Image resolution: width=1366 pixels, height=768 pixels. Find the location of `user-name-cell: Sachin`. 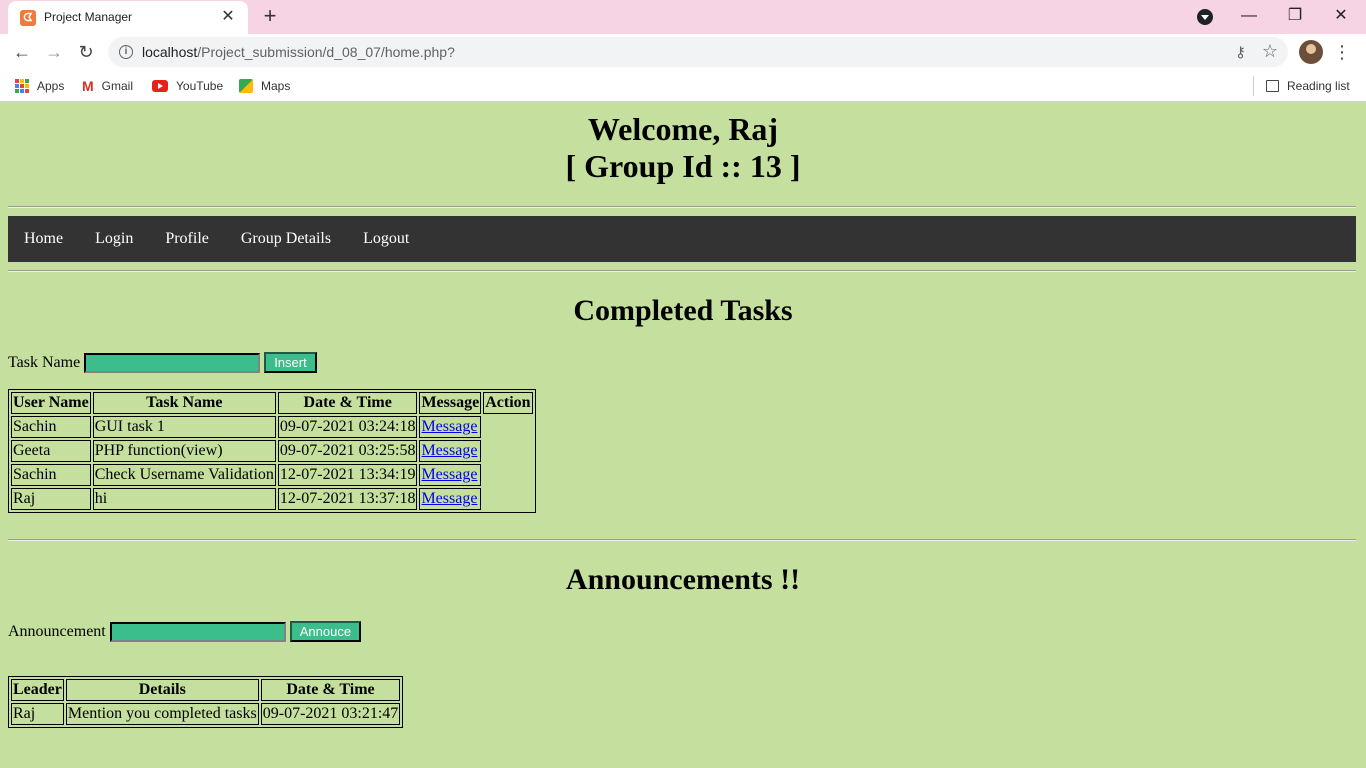

user-name-cell: Sachin is located at coordinates (51, 427).